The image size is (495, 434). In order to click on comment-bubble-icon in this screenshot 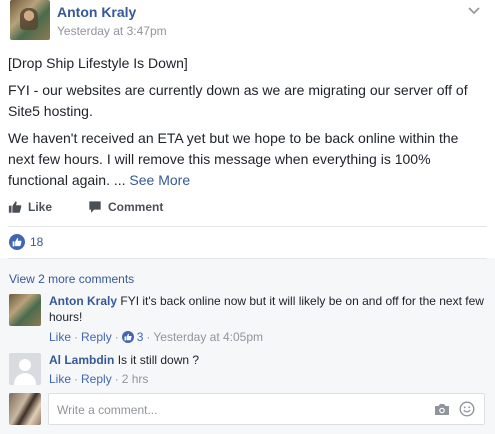, I will do `click(95, 207)`.